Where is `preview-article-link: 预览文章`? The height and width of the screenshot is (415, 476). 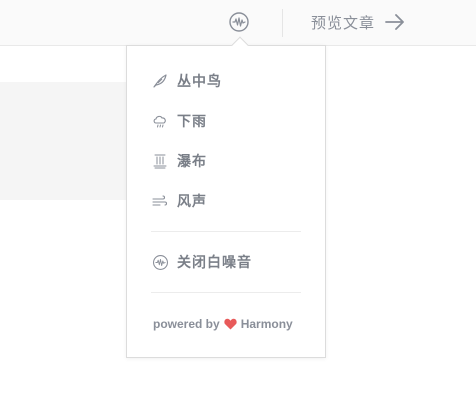 preview-article-link: 预览文章 is located at coordinates (358, 22).